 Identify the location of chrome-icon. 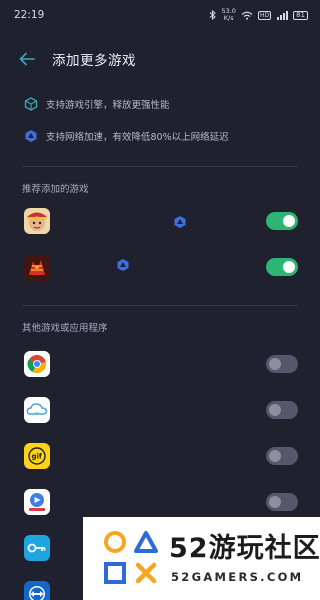
(37, 364).